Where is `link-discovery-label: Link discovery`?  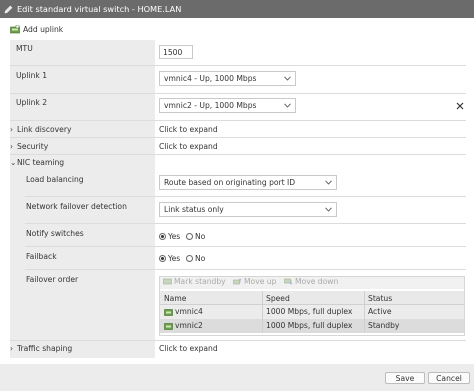
link-discovery-label: Link discovery is located at coordinates (44, 129).